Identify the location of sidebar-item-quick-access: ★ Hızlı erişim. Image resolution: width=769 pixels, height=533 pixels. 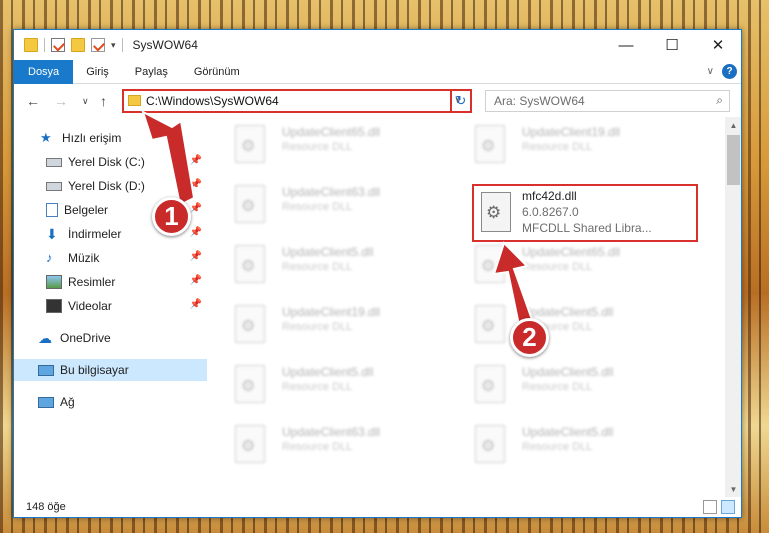
(110, 138).